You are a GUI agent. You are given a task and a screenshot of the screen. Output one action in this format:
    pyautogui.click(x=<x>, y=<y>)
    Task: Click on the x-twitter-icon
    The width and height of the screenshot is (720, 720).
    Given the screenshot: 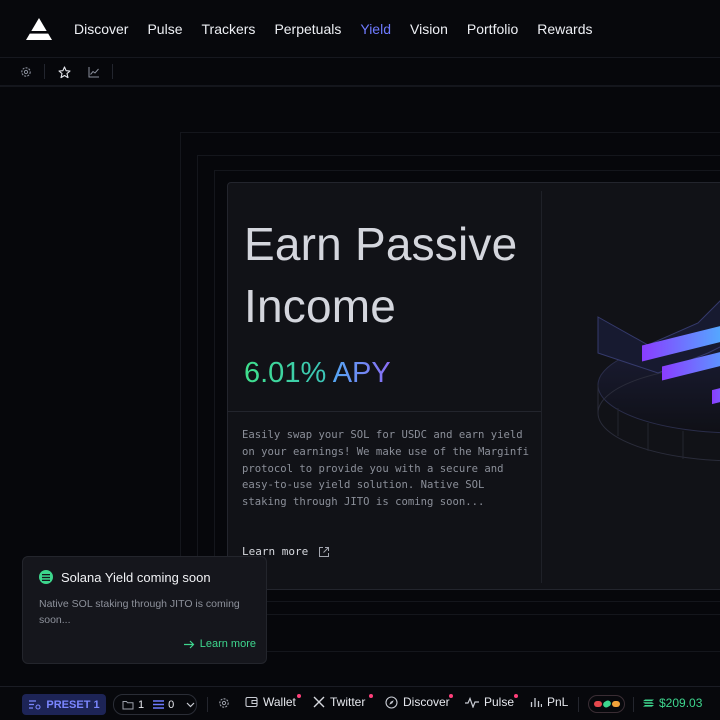 What is the action you would take?
    pyautogui.click(x=319, y=702)
    